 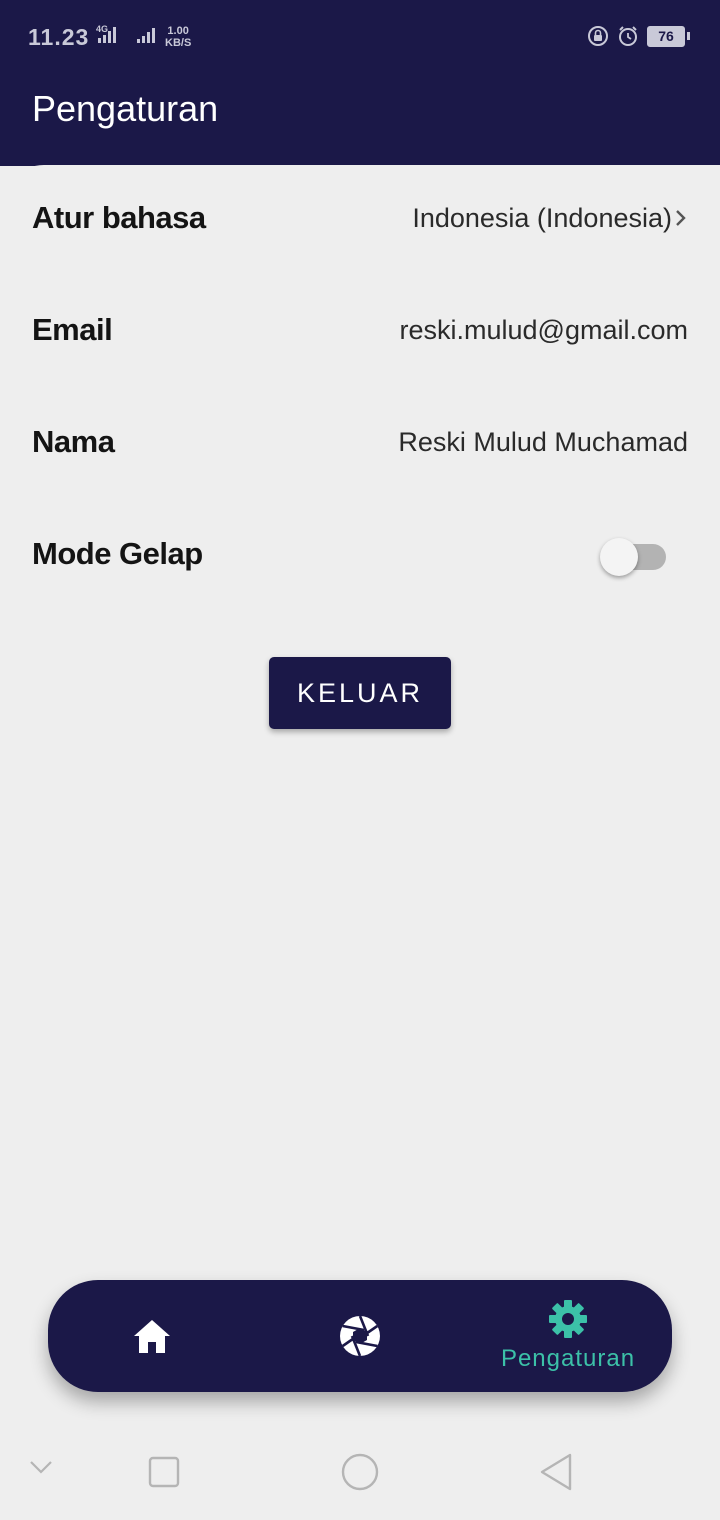 I want to click on home-circle-icon, so click(x=360, y=1474).